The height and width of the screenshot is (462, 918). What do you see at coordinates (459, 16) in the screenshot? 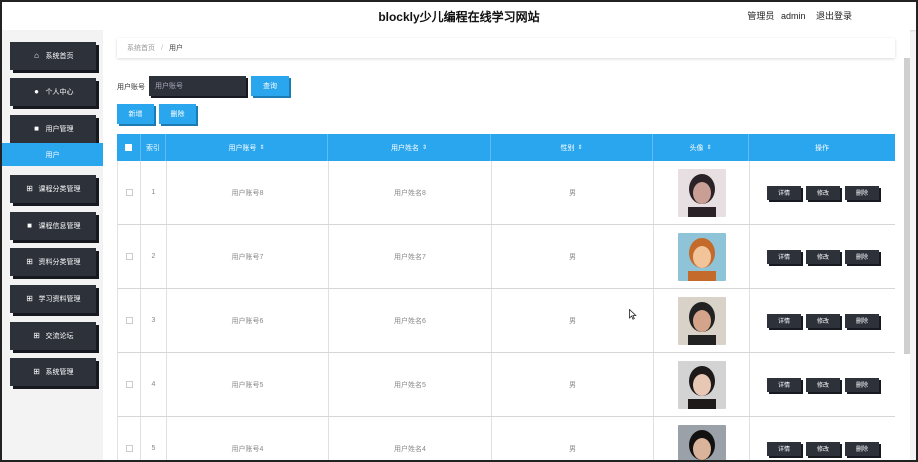
I see `top-header: blockly少儿编程在线学习网站 管理员 admin 退出登录` at bounding box center [459, 16].